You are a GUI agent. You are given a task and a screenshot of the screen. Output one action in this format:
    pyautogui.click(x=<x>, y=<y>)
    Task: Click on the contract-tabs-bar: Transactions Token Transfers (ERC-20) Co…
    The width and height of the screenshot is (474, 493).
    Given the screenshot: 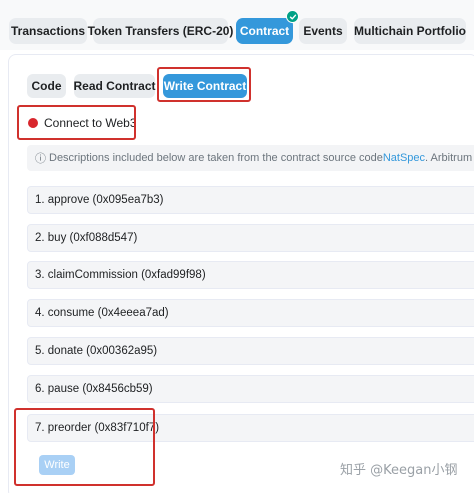 What is the action you would take?
    pyautogui.click(x=237, y=25)
    